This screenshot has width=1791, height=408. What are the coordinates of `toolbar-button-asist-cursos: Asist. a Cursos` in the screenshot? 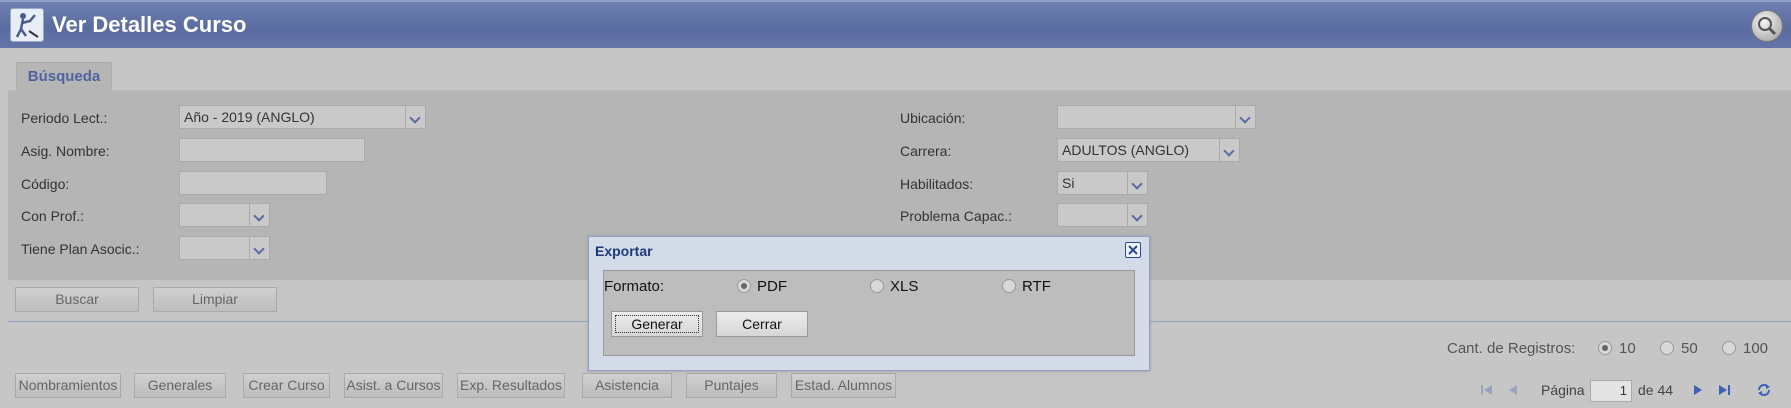 It's located at (393, 385).